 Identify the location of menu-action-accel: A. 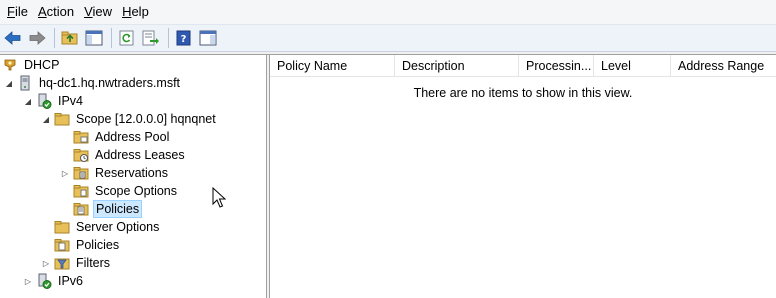
(42, 11).